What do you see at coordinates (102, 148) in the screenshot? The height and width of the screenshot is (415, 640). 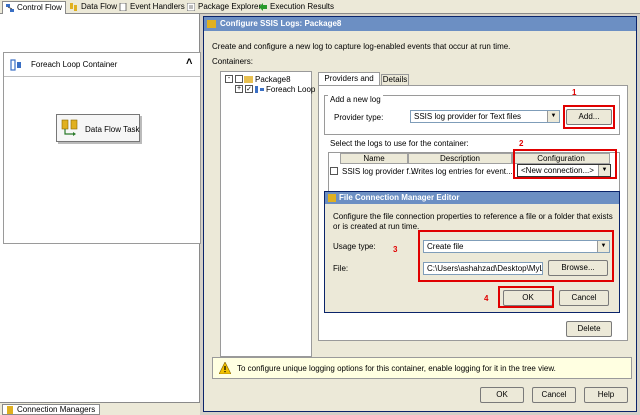 I see `foreach-loop-container: Foreach Loop Container ˄ Data Flow Task` at bounding box center [102, 148].